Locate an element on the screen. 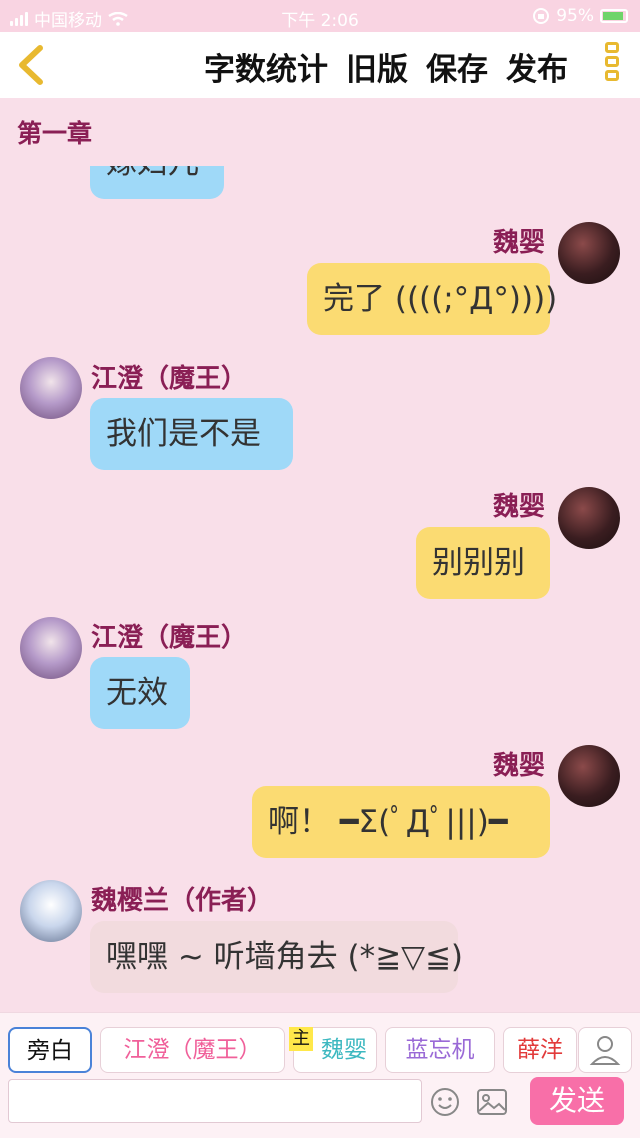 Image resolution: width=640 pixels, height=1138 pixels. message-bubble: 嫁妇儿 is located at coordinates (157, 182).